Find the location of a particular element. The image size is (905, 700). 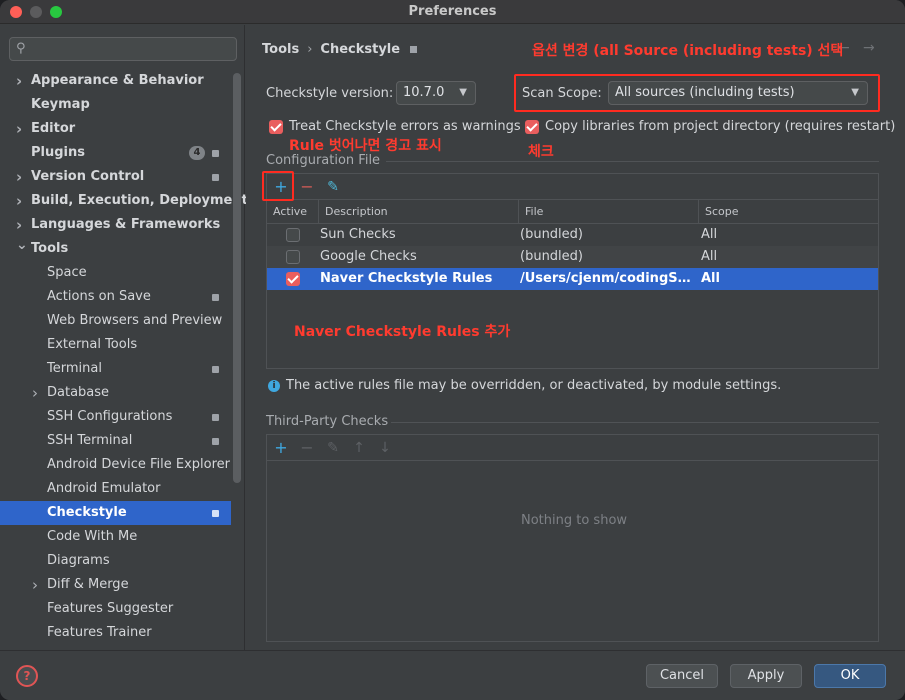

sidebar-item-diff-merge: › Diff & Merge is located at coordinates (115, 585).